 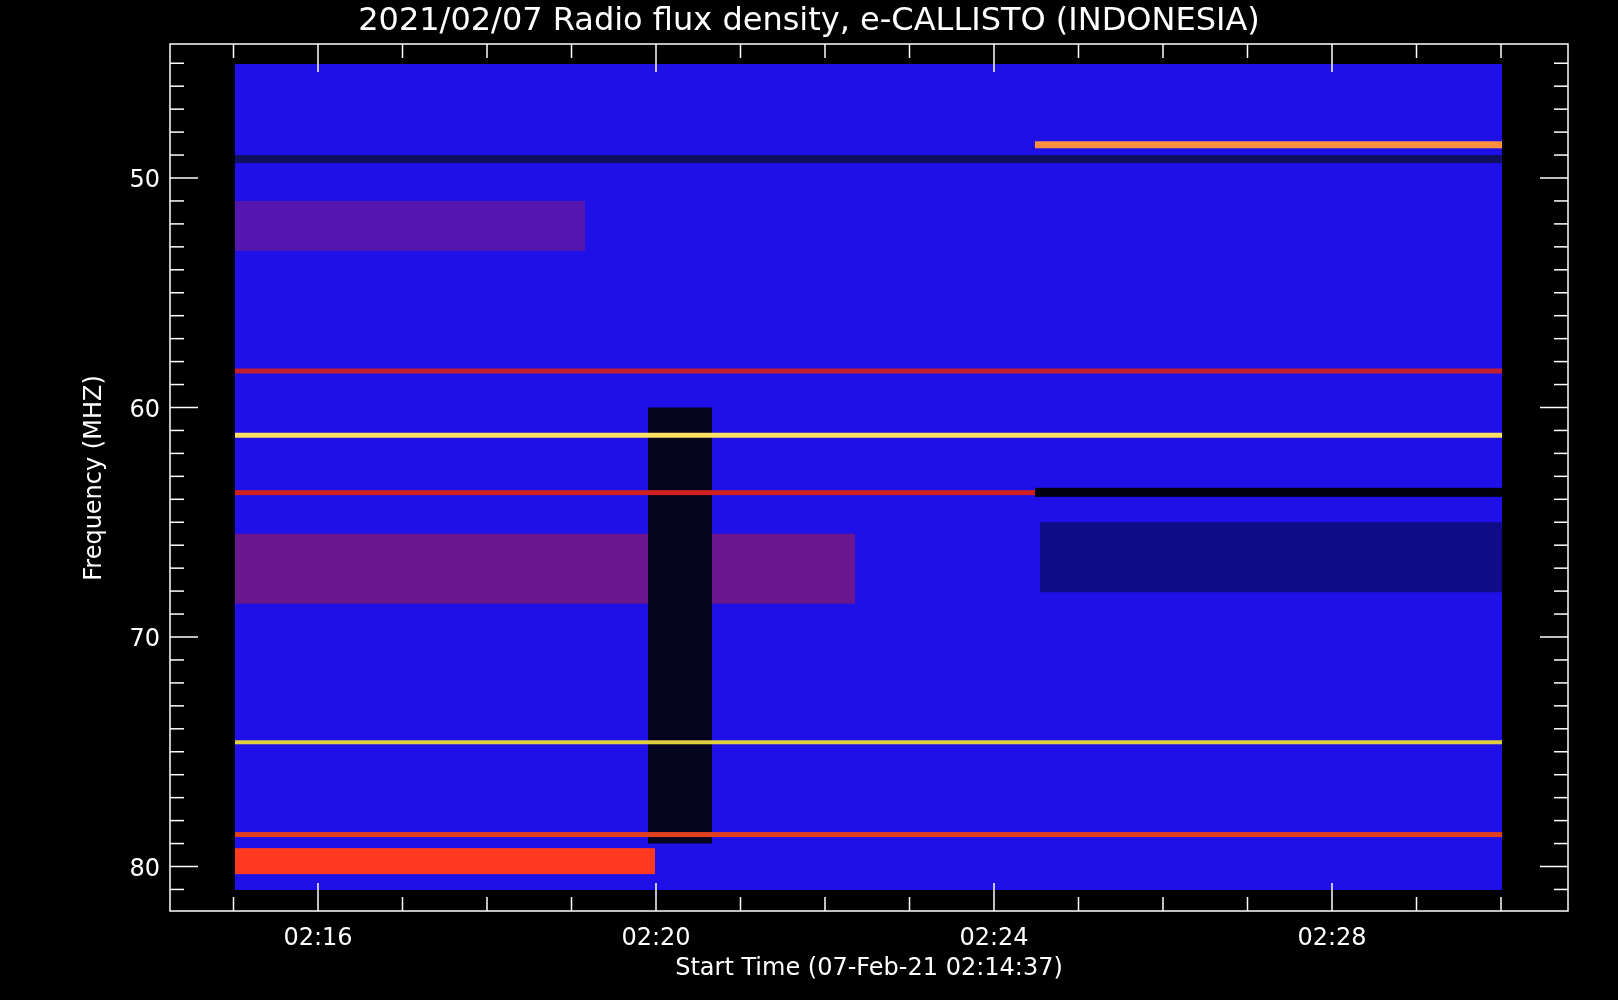 I want to click on chart-title: 2021/02/07 Radio flux density, e-CALLISTO (INDONESIA), so click(x=809, y=19).